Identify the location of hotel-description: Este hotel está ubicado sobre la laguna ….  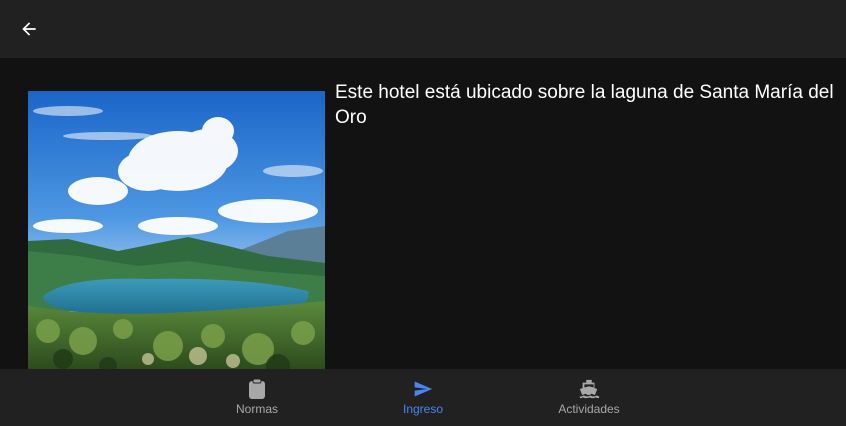
(584, 105).